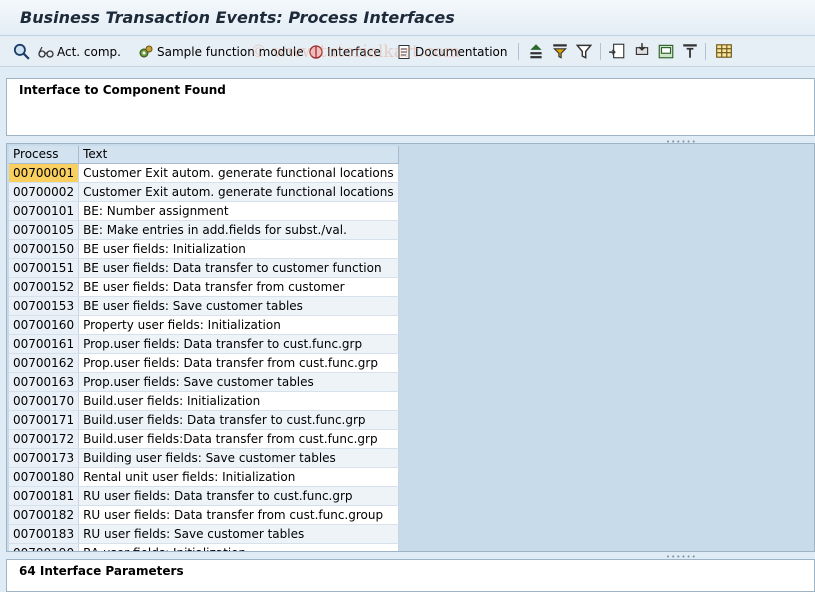 The height and width of the screenshot is (592, 815). What do you see at coordinates (44, 401) in the screenshot?
I see `process-cell: 00700170` at bounding box center [44, 401].